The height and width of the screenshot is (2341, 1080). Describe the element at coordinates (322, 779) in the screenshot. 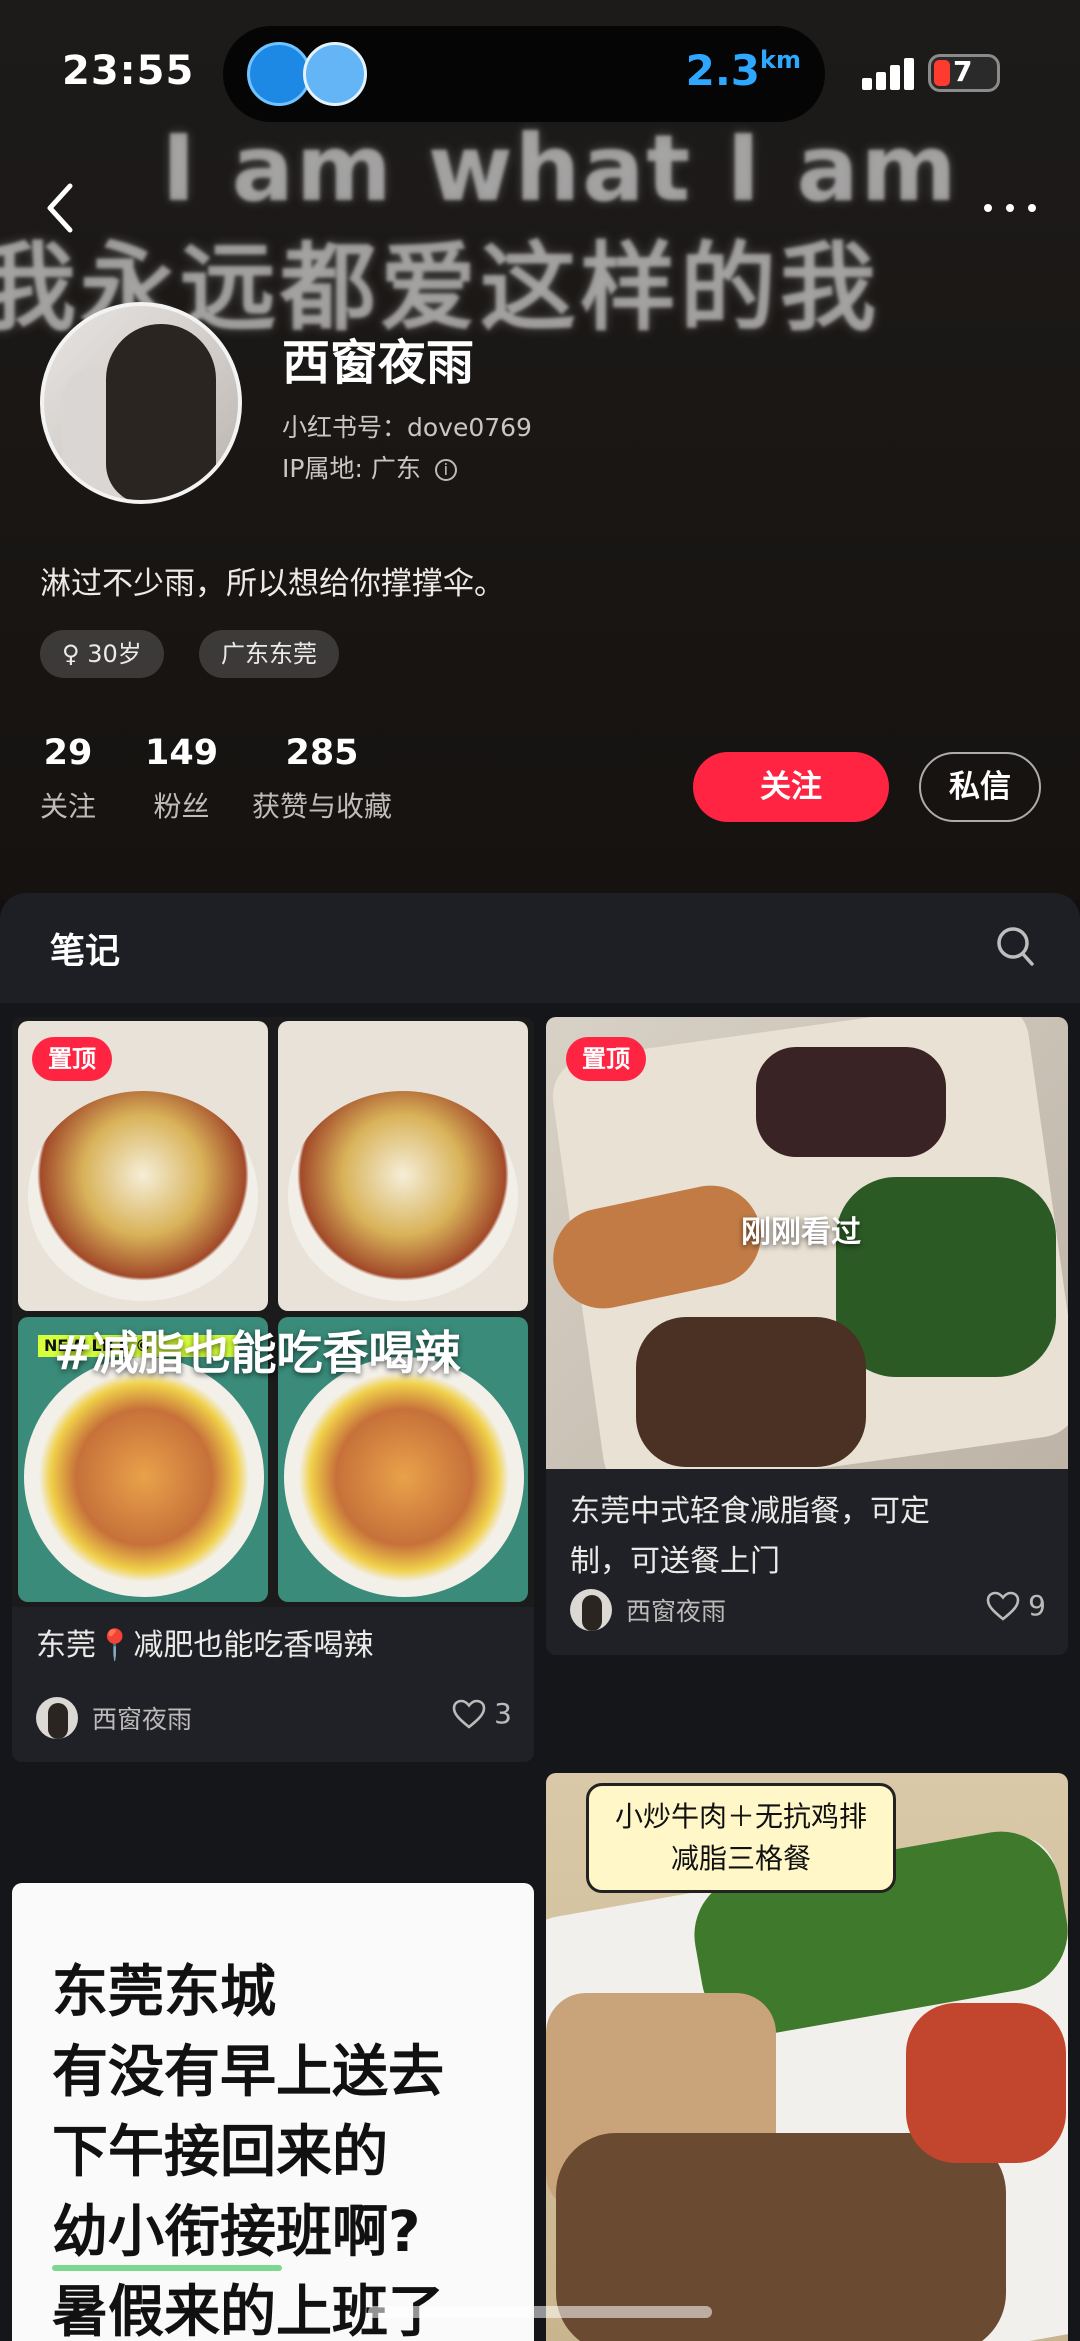

I see `stat-likes-collects: 285 获赞与收藏` at that location.